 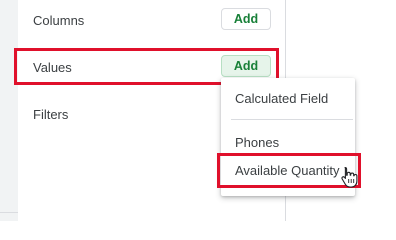 What do you see at coordinates (9, 212) in the screenshot?
I see `divider` at bounding box center [9, 212].